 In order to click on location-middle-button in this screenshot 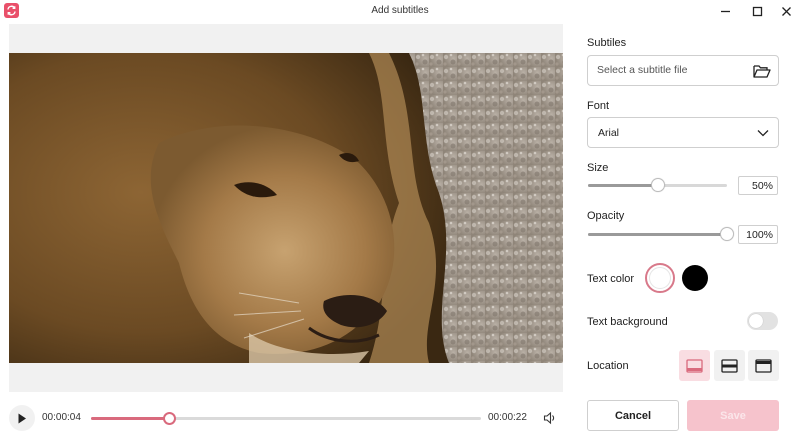, I will do `click(729, 365)`.